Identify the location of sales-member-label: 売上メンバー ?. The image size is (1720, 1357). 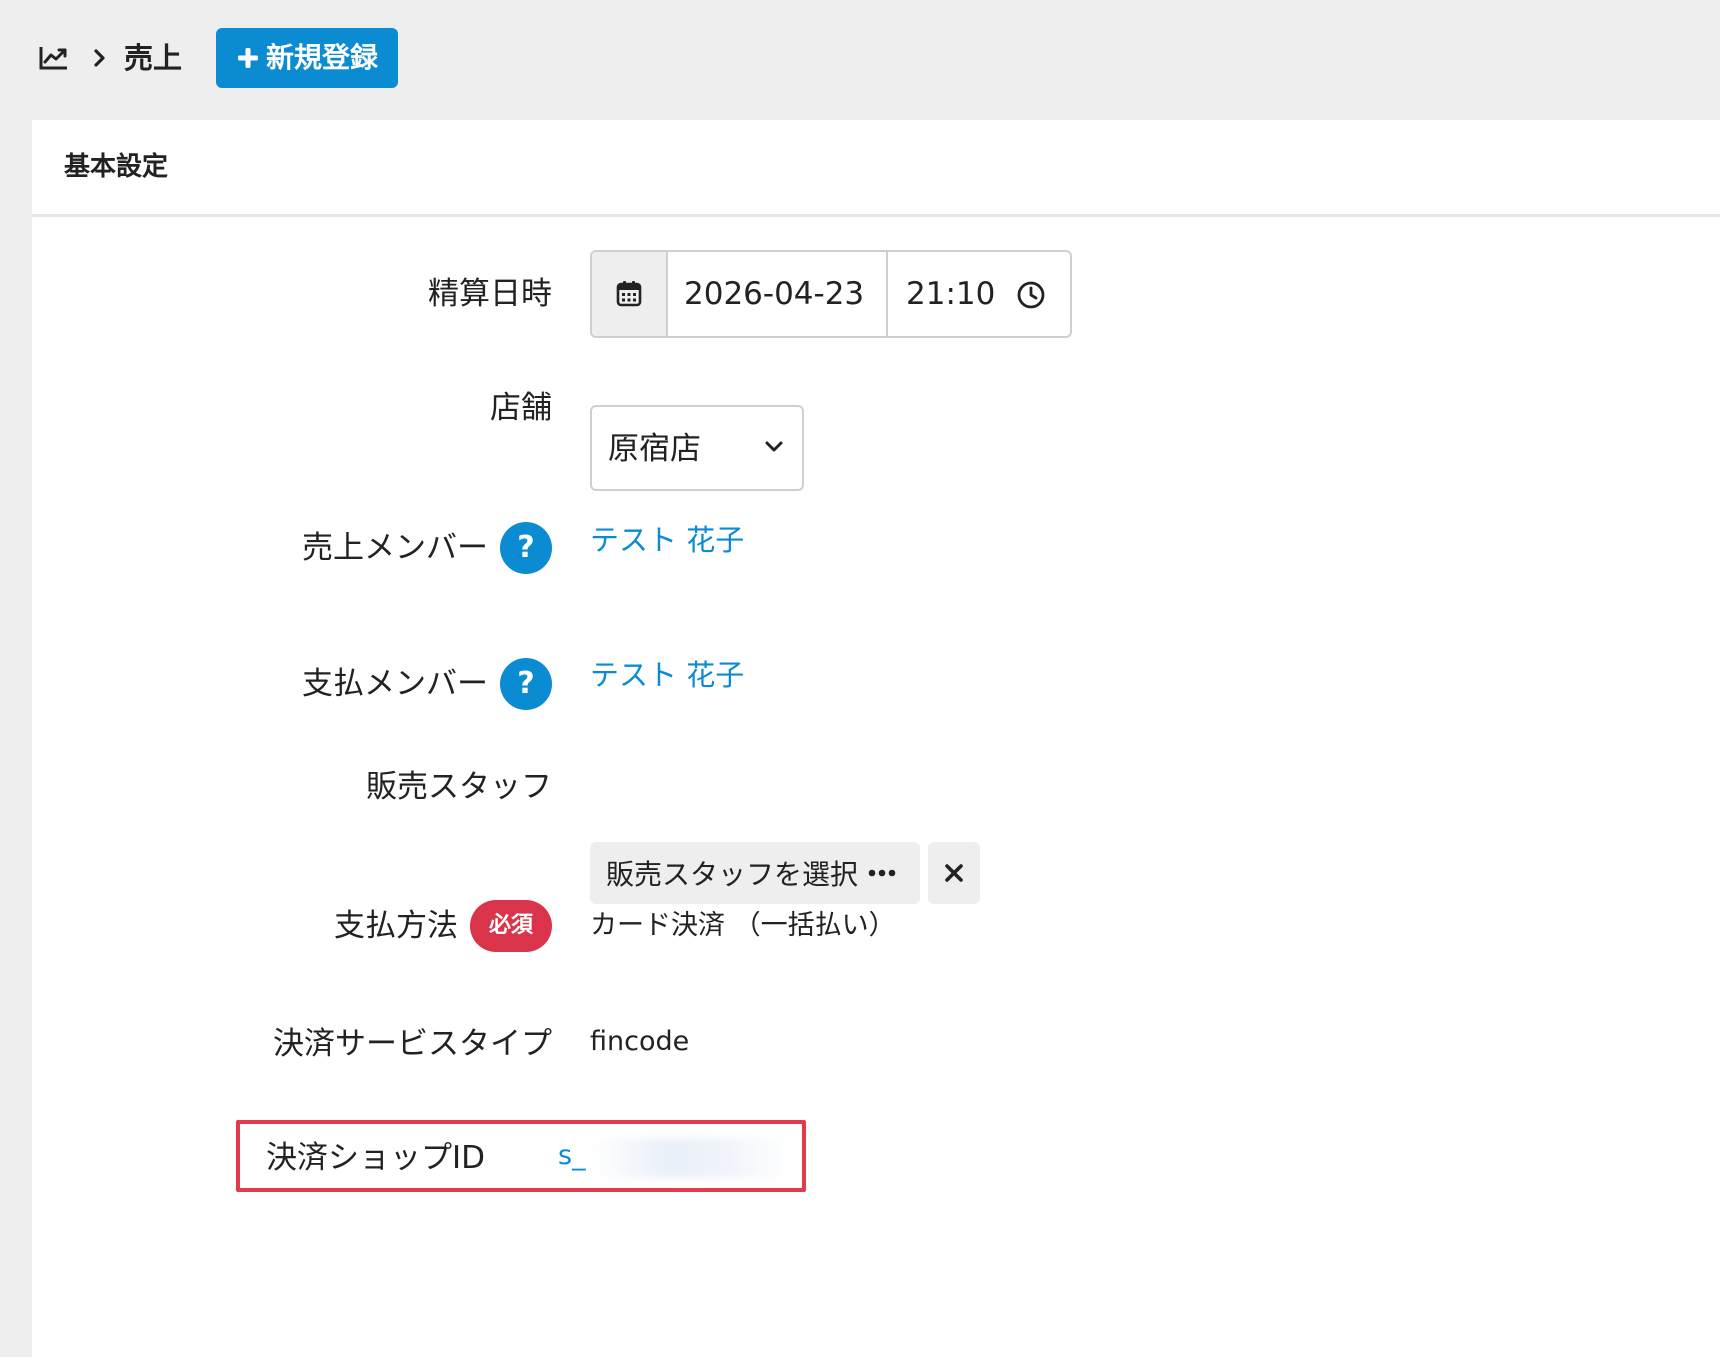
(427, 548).